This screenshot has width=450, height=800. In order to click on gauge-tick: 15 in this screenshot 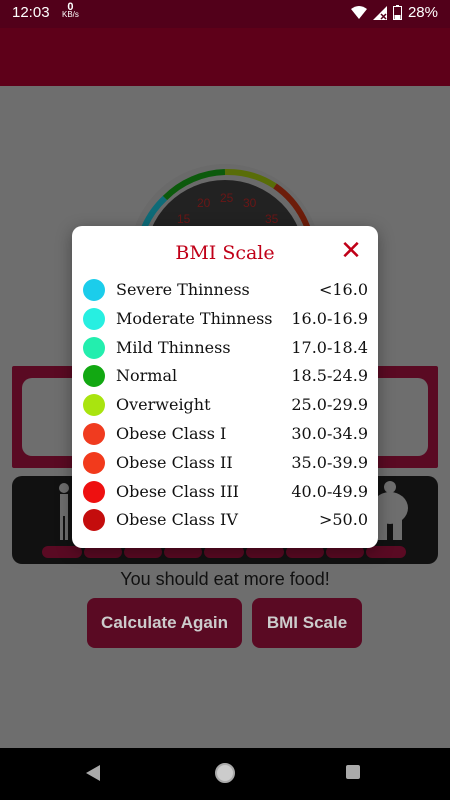, I will do `click(184, 219)`.